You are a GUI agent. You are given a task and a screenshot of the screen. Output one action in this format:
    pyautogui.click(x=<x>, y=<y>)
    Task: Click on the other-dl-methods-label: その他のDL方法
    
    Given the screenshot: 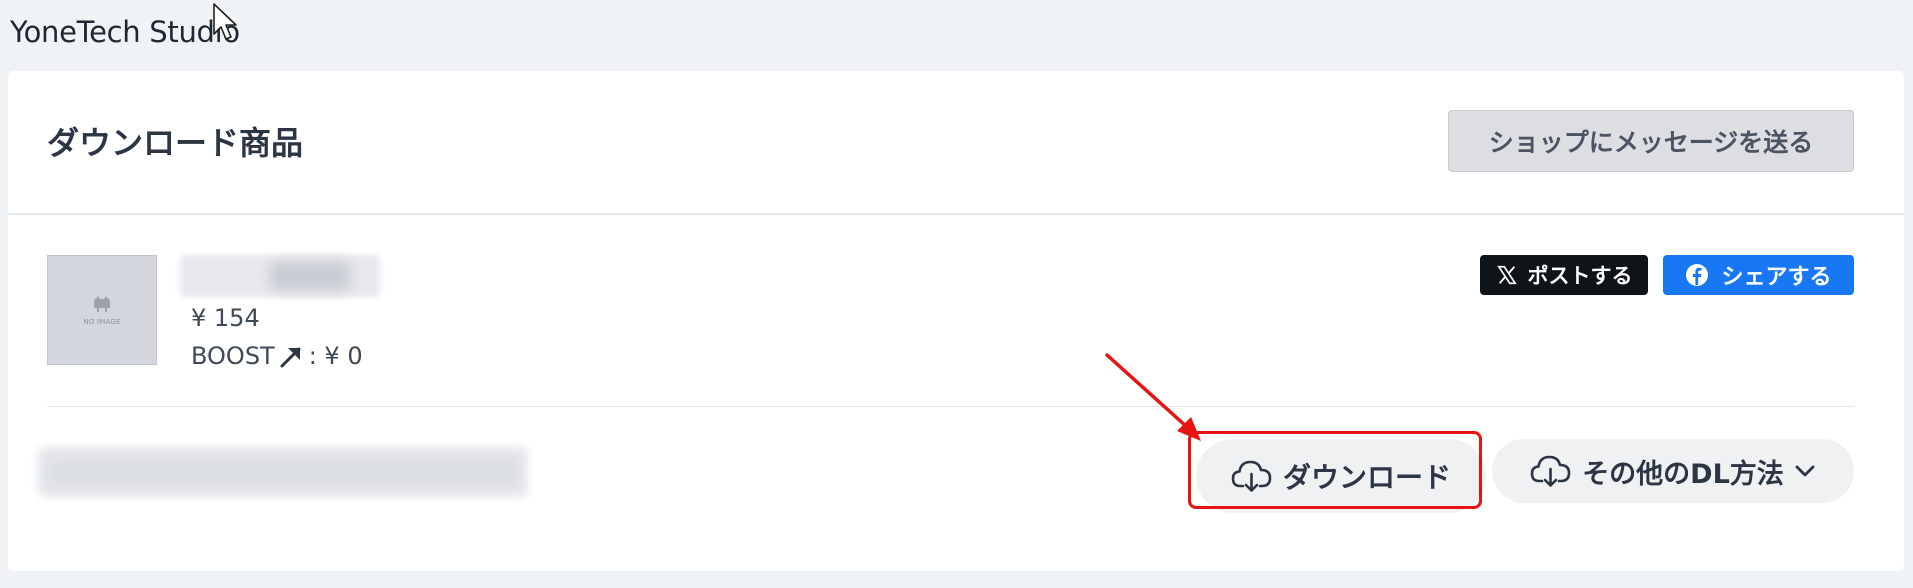 What is the action you would take?
    pyautogui.click(x=1683, y=474)
    